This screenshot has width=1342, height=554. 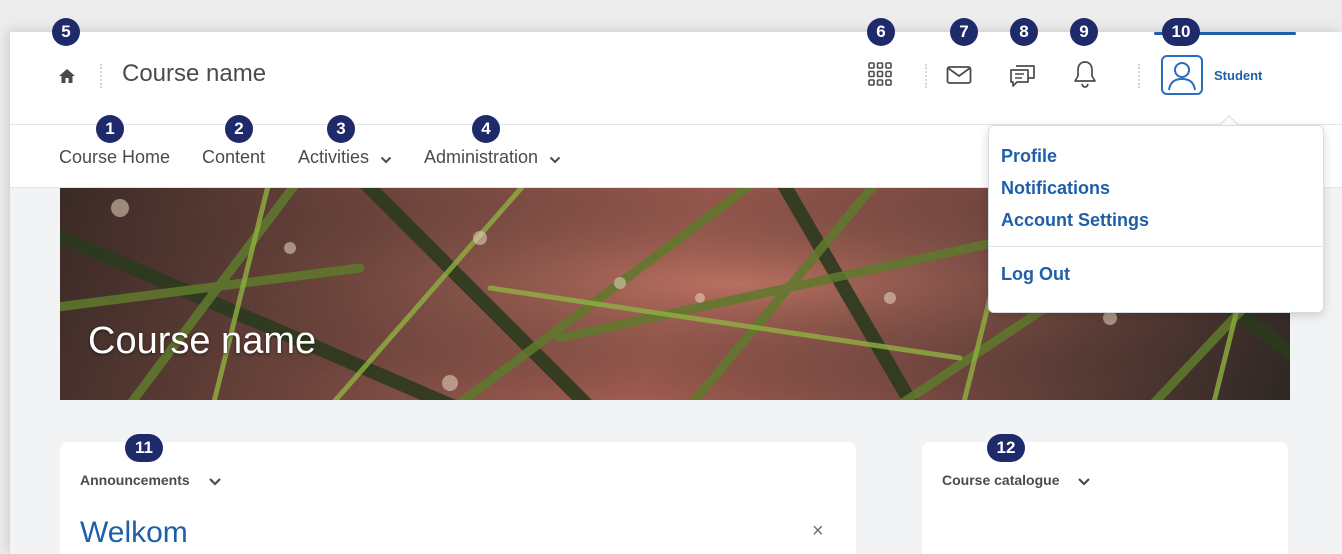 I want to click on banner-title: Course name, so click(x=202, y=341).